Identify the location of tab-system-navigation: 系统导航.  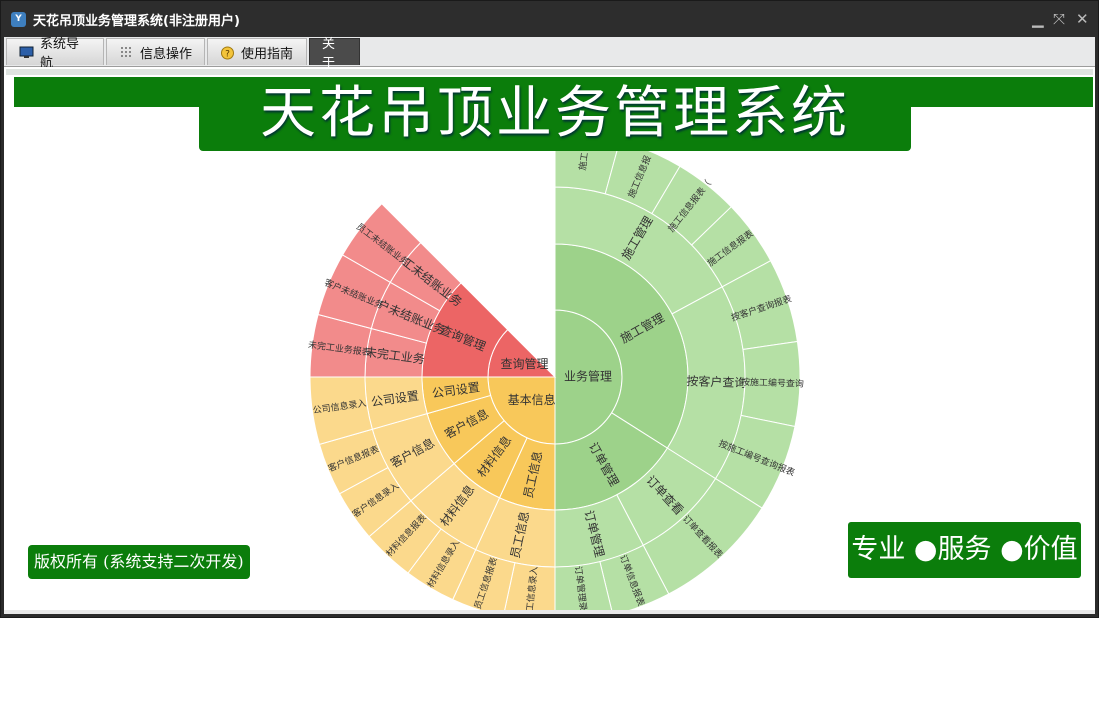
(55, 54).